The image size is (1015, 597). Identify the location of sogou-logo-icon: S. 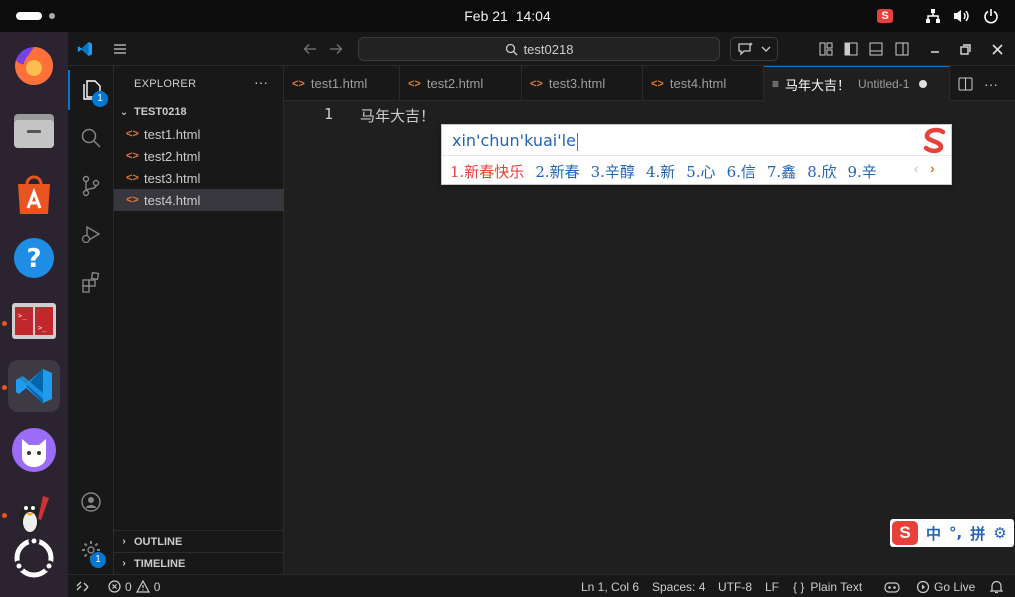
(905, 533).